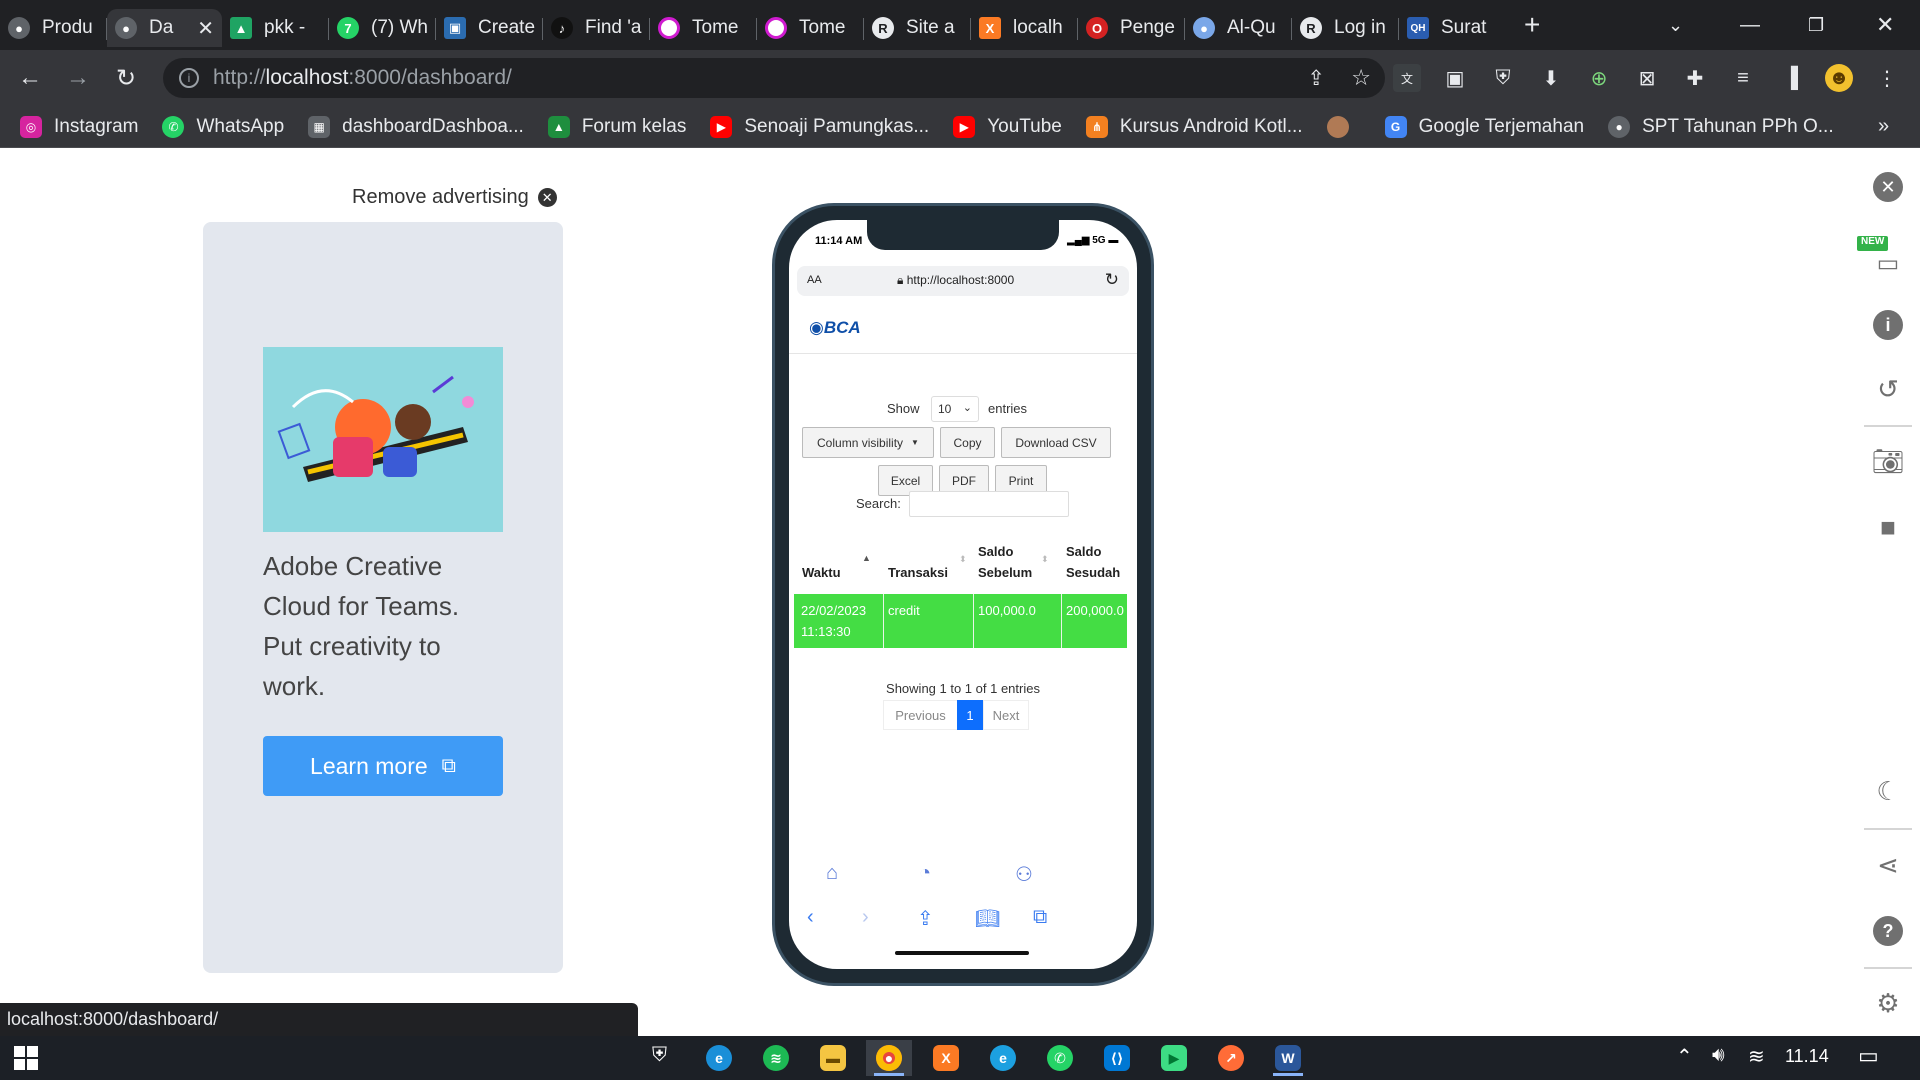 The height and width of the screenshot is (1080, 1920). What do you see at coordinates (1484, 126) in the screenshot?
I see `bookmark-google-translate: G Google Terjemahan` at bounding box center [1484, 126].